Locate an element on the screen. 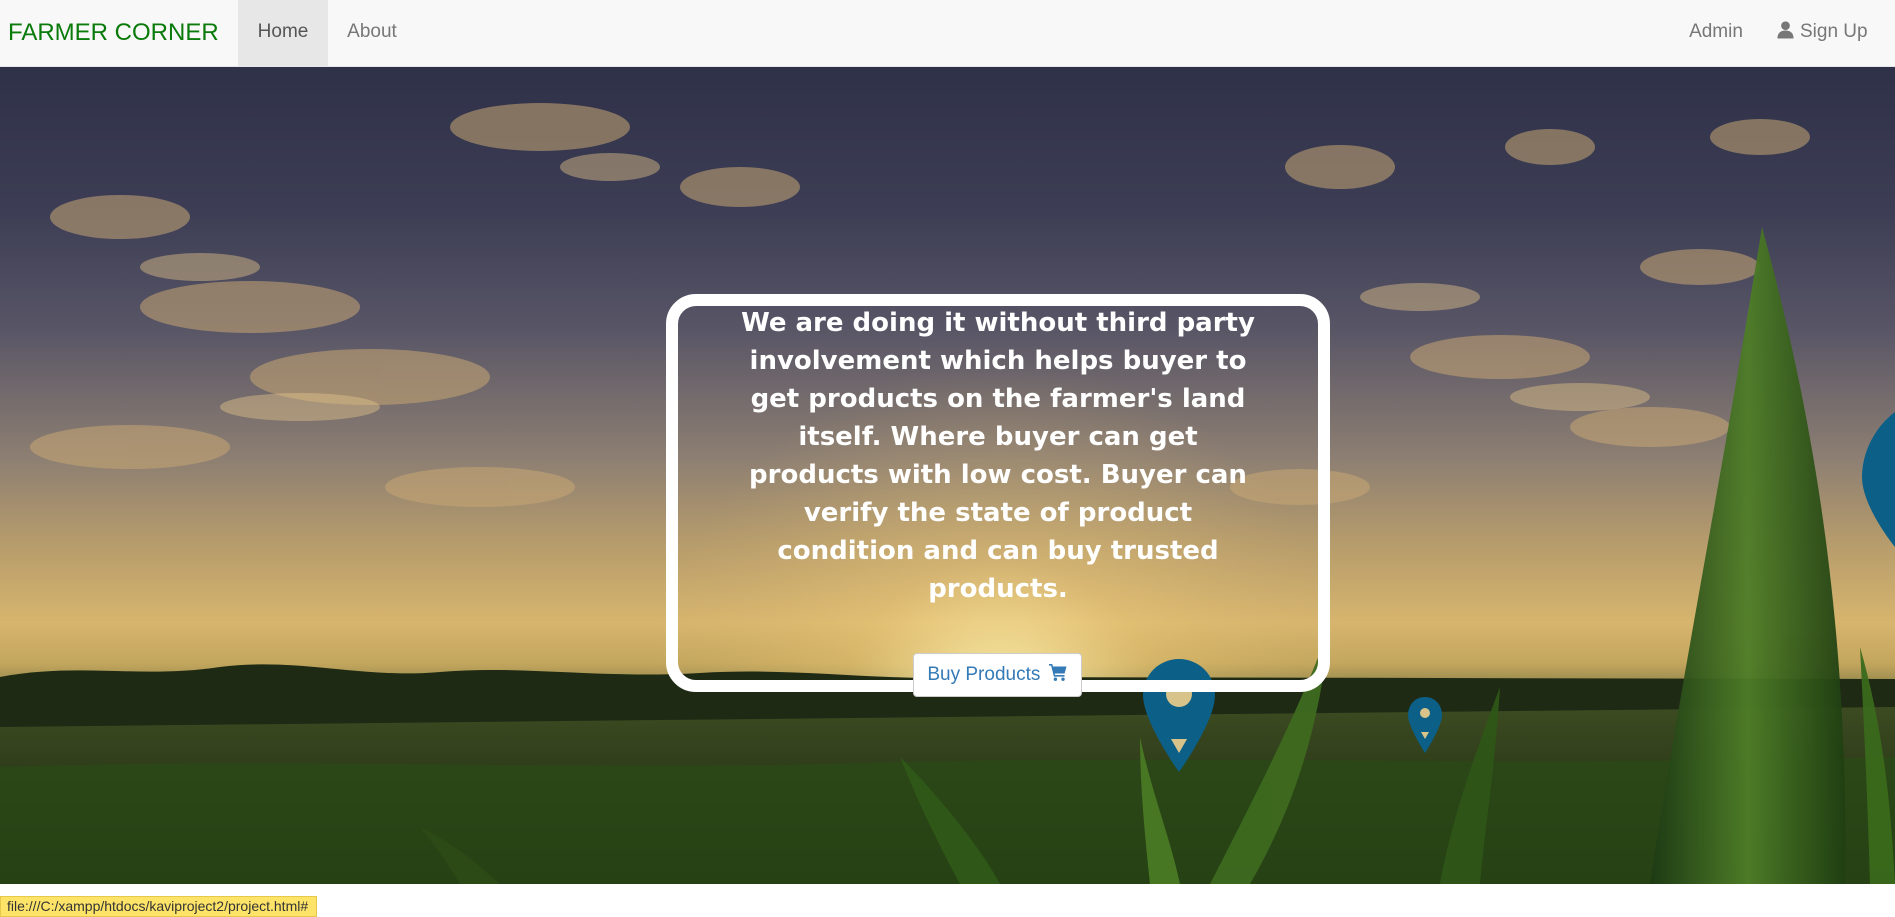  buy-products-label: Buy Products is located at coordinates (984, 674).